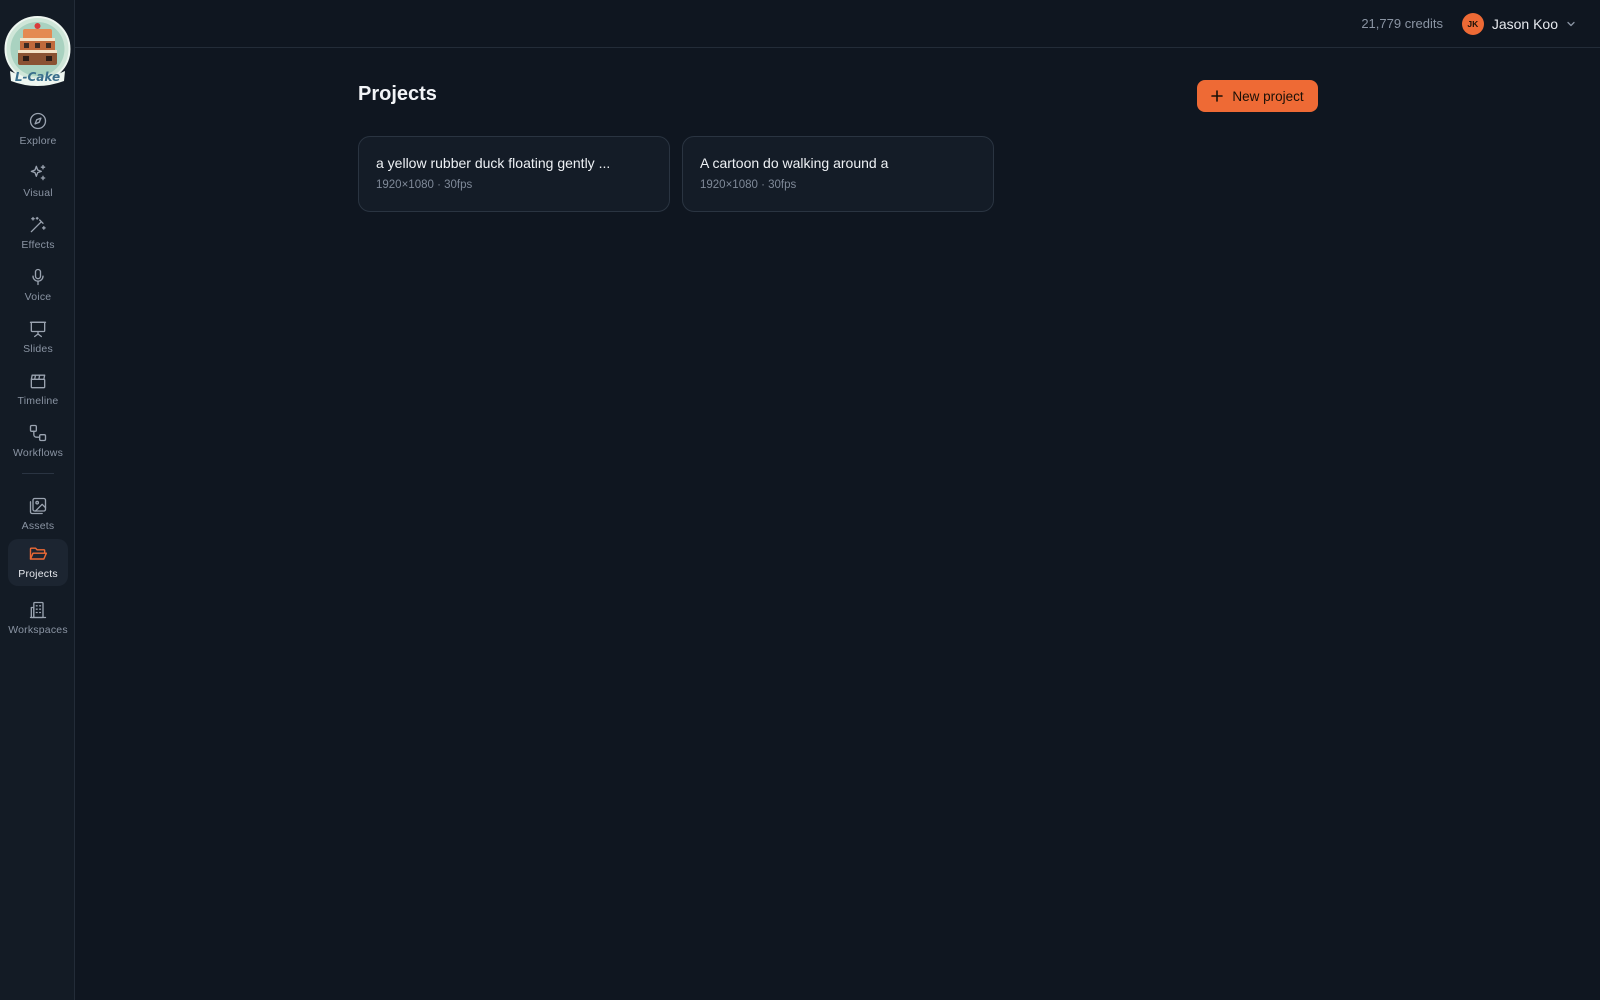  What do you see at coordinates (794, 163) in the screenshot?
I see `project-title: A cartoon do walking around a` at bounding box center [794, 163].